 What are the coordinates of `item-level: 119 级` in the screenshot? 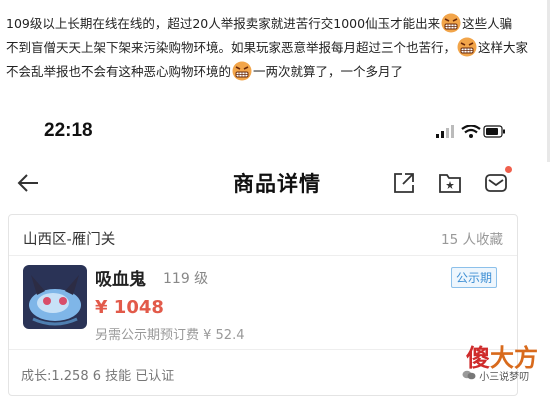 It's located at (186, 279).